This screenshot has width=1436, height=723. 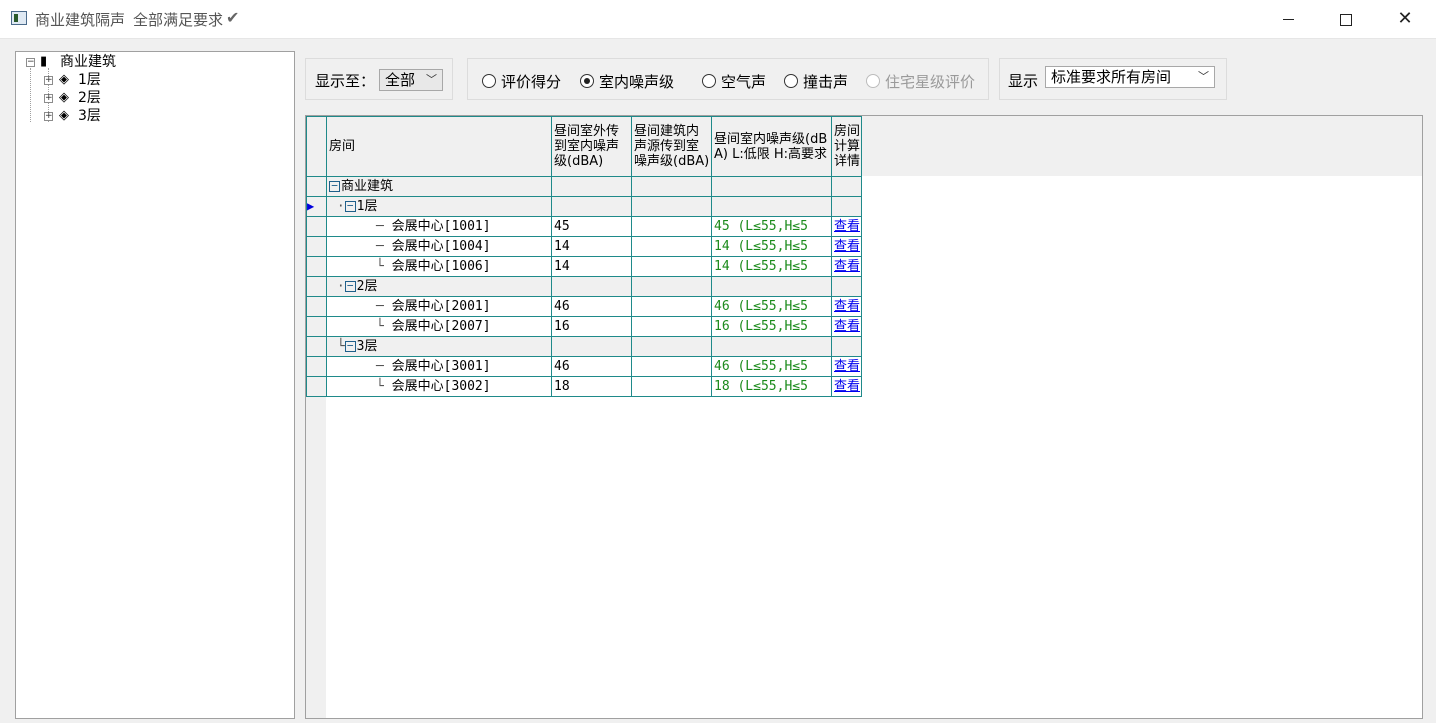 What do you see at coordinates (587, 81) in the screenshot?
I see `radio-indoor-noise` at bounding box center [587, 81].